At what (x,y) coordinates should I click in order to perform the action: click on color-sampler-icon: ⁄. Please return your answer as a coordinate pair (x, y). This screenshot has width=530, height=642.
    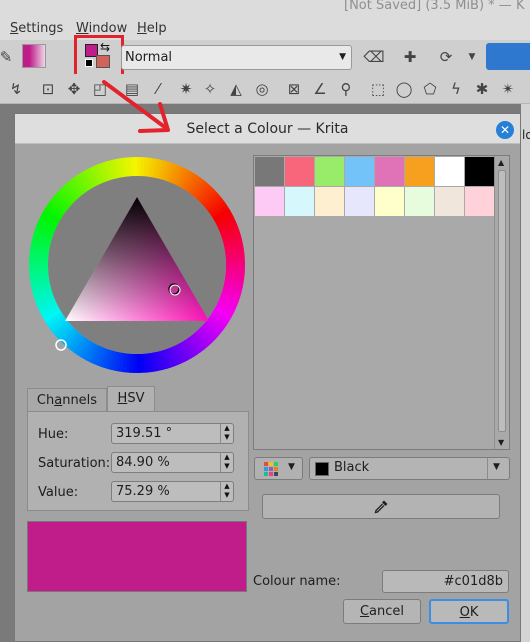
    Looking at the image, I should click on (158, 89).